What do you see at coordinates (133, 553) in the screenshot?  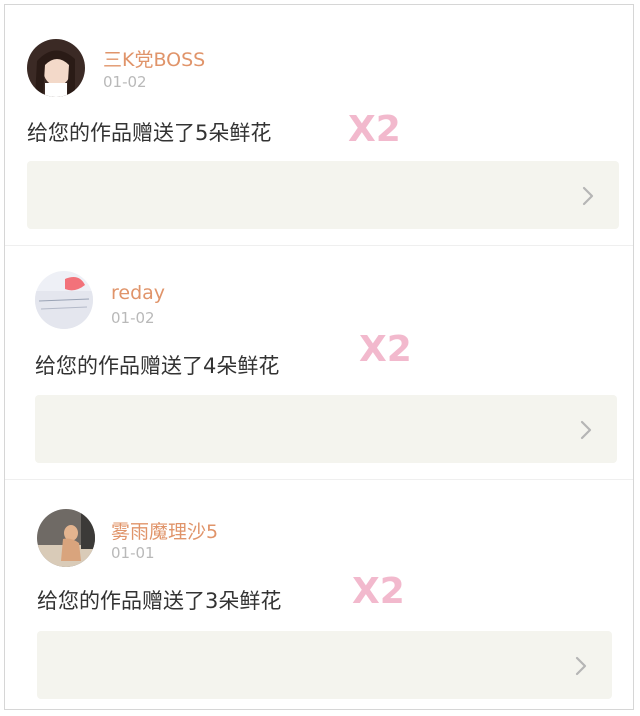 I see `date: 01-01` at bounding box center [133, 553].